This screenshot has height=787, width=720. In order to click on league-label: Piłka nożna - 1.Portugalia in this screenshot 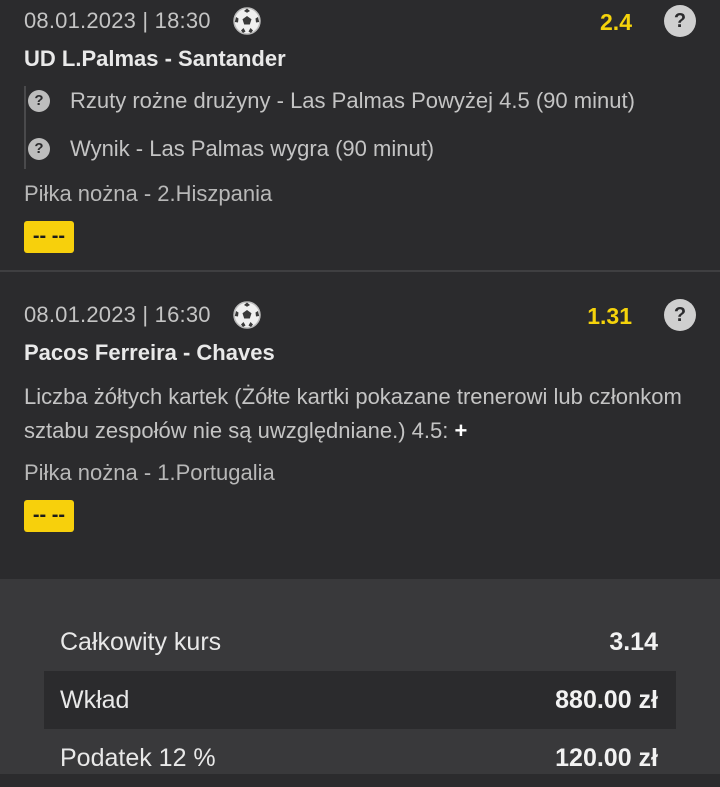, I will do `click(149, 472)`.